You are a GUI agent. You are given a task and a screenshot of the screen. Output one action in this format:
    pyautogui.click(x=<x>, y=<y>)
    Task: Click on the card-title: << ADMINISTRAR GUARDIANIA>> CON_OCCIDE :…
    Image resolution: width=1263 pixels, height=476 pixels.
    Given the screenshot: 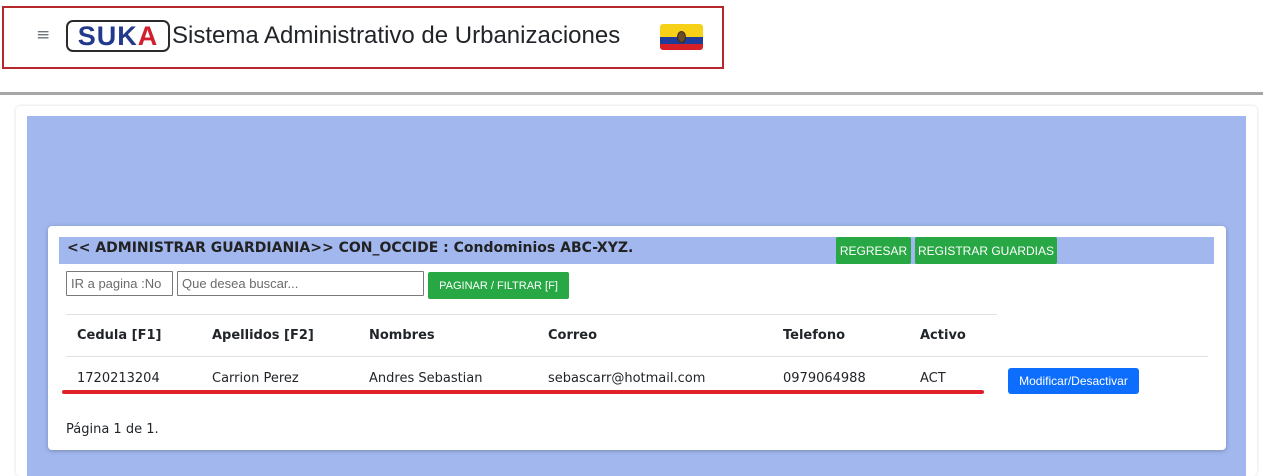 What is the action you would take?
    pyautogui.click(x=350, y=248)
    